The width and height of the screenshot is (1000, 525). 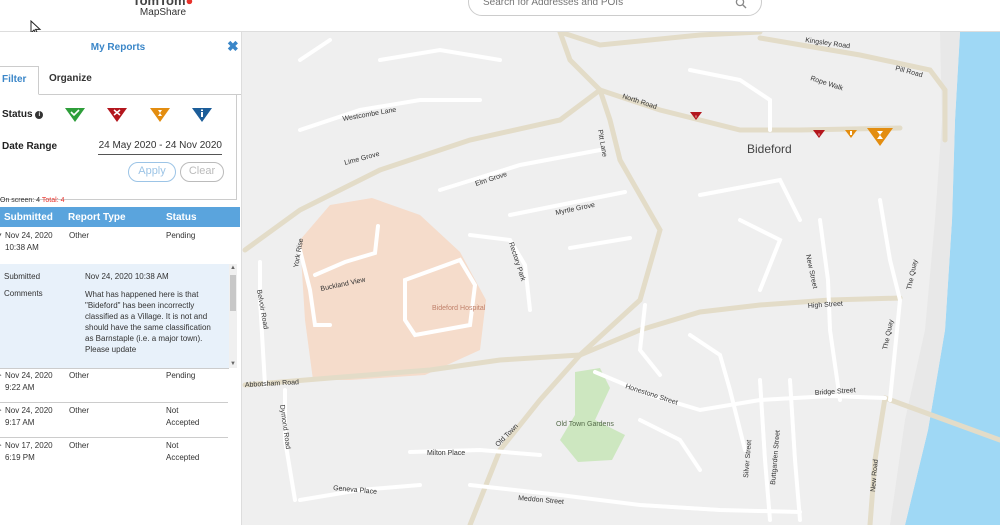 I want to click on scroll-thumb, so click(x=233, y=293).